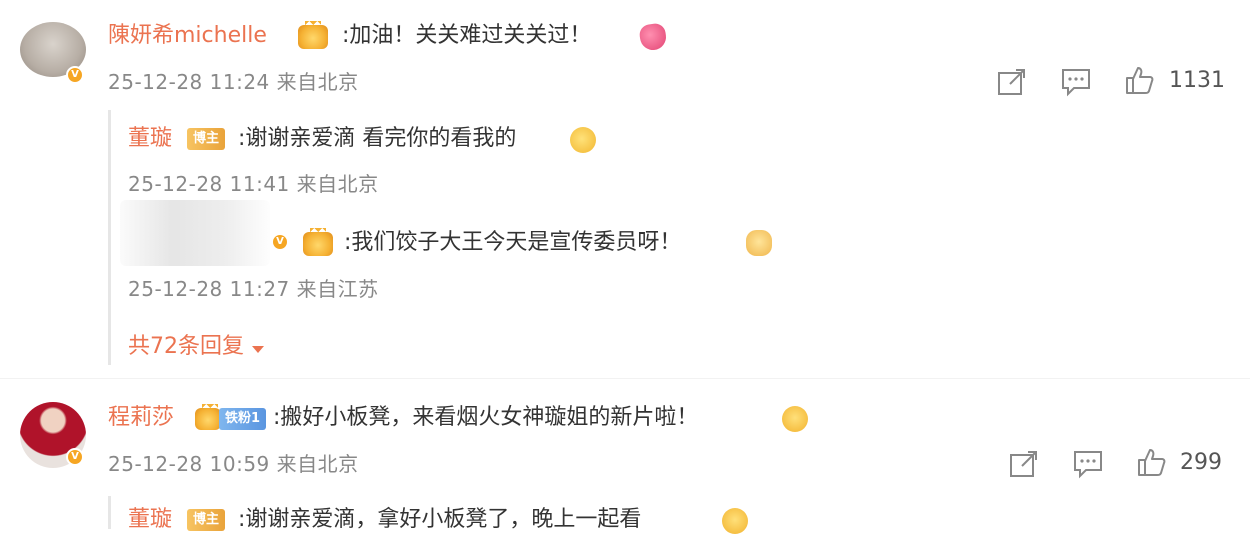 Image resolution: width=1250 pixels, height=534 pixels. I want to click on more-replies-link: 共72条回复, so click(196, 347).